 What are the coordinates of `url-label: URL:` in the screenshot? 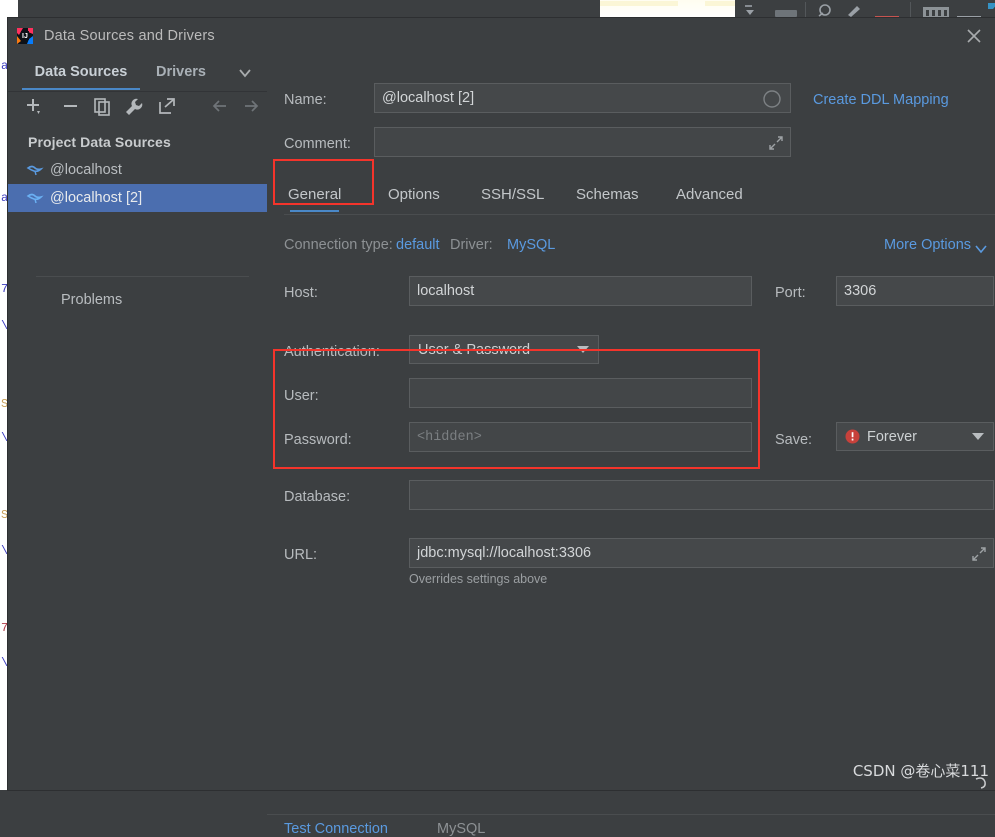 It's located at (301, 555).